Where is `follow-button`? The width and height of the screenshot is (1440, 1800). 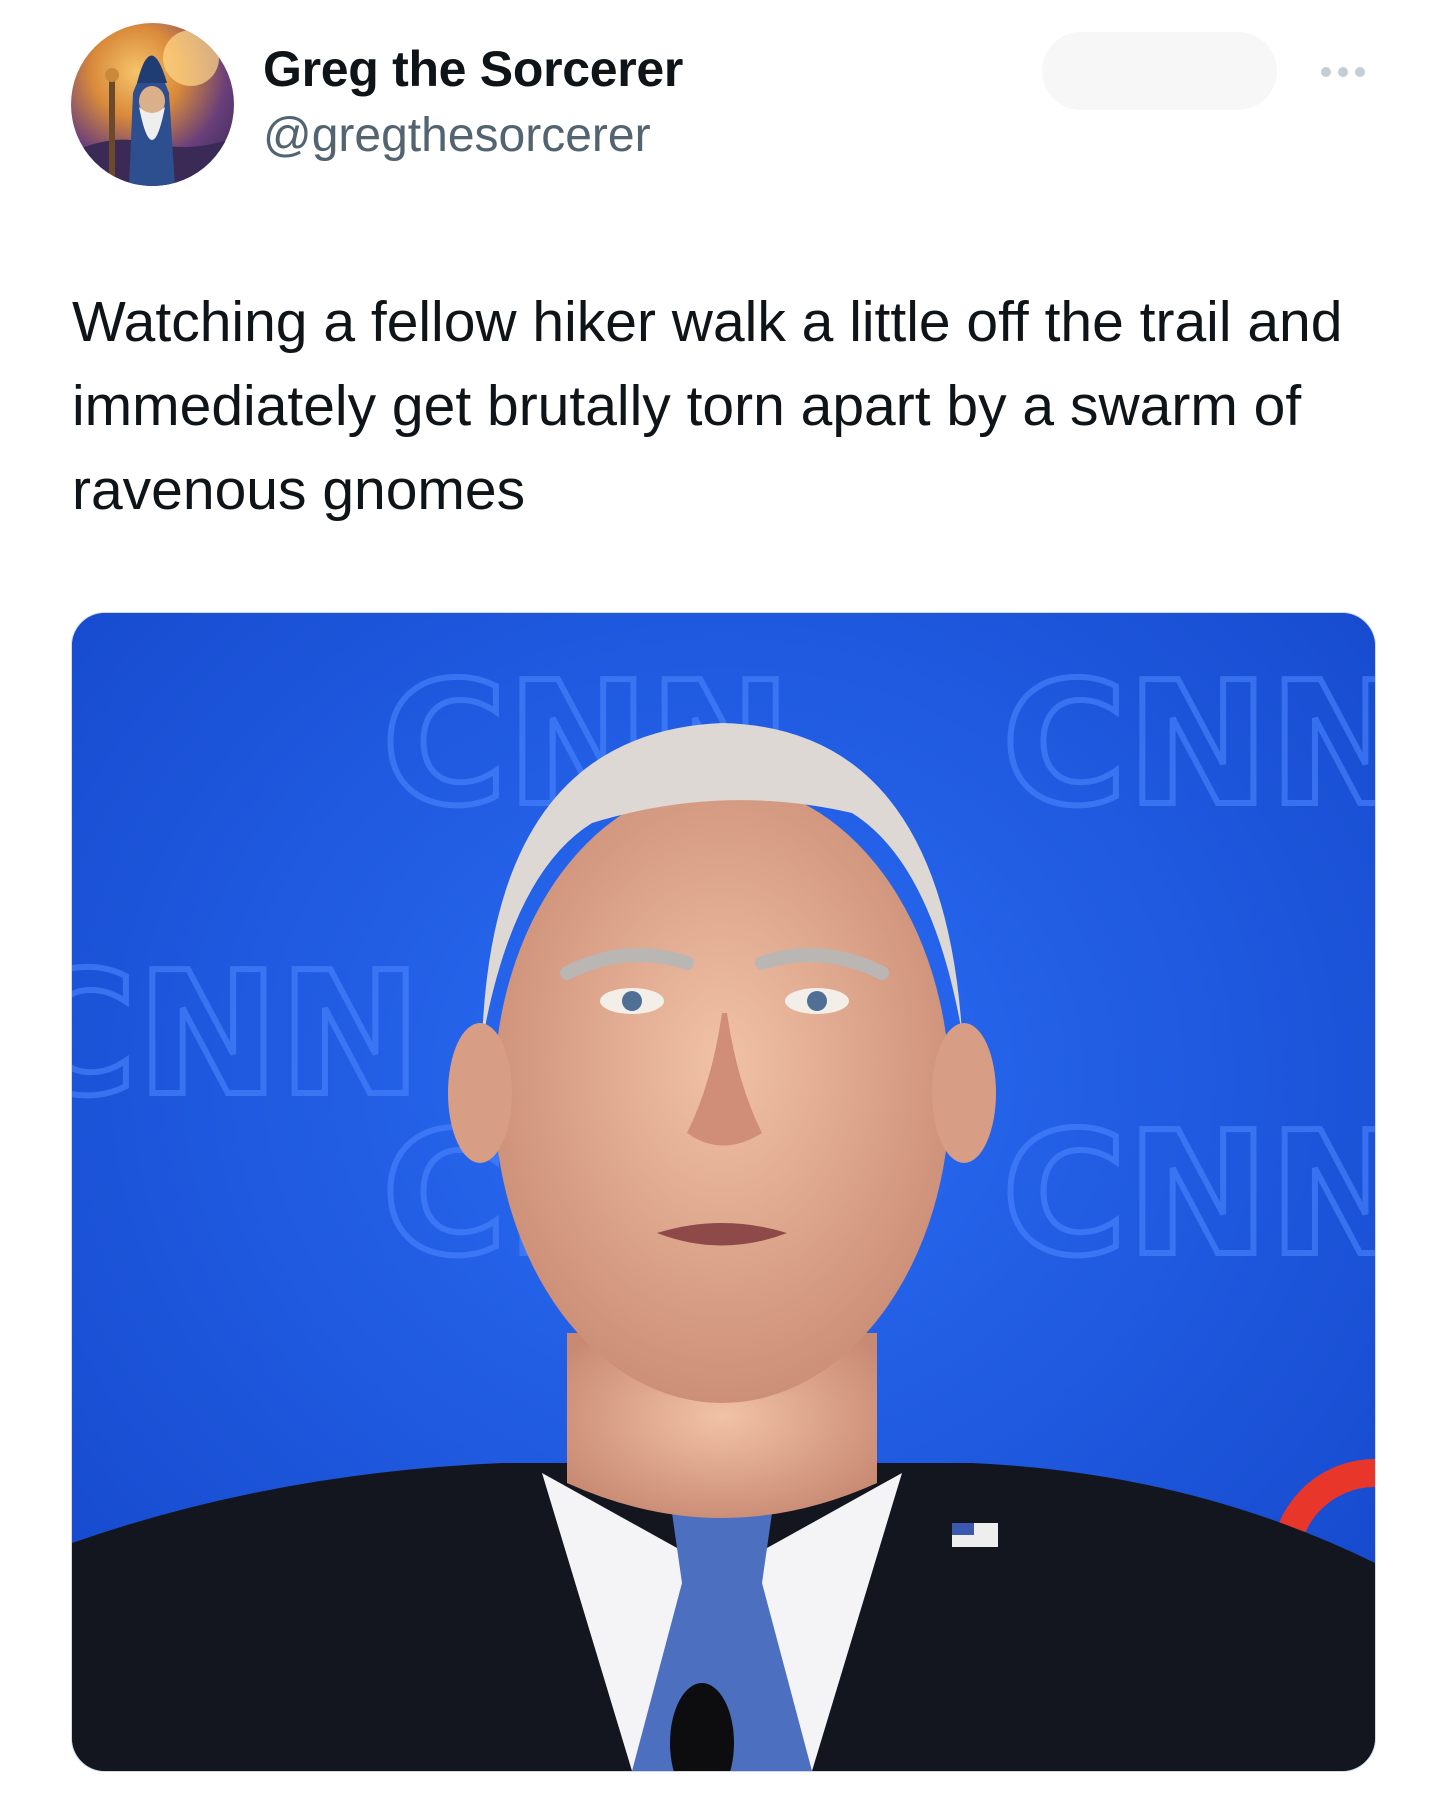
follow-button is located at coordinates (1159, 71).